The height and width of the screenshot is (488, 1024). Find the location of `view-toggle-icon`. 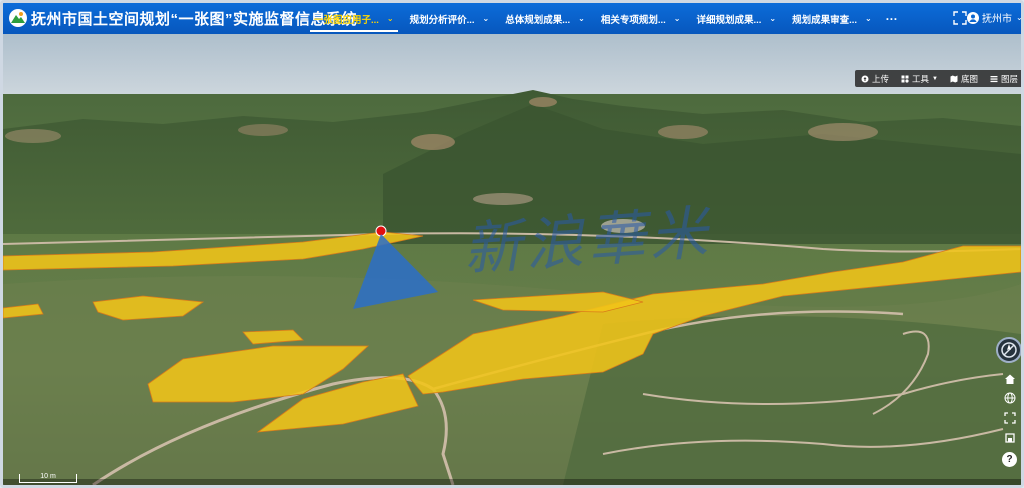

view-toggle-icon is located at coordinates (1010, 437).